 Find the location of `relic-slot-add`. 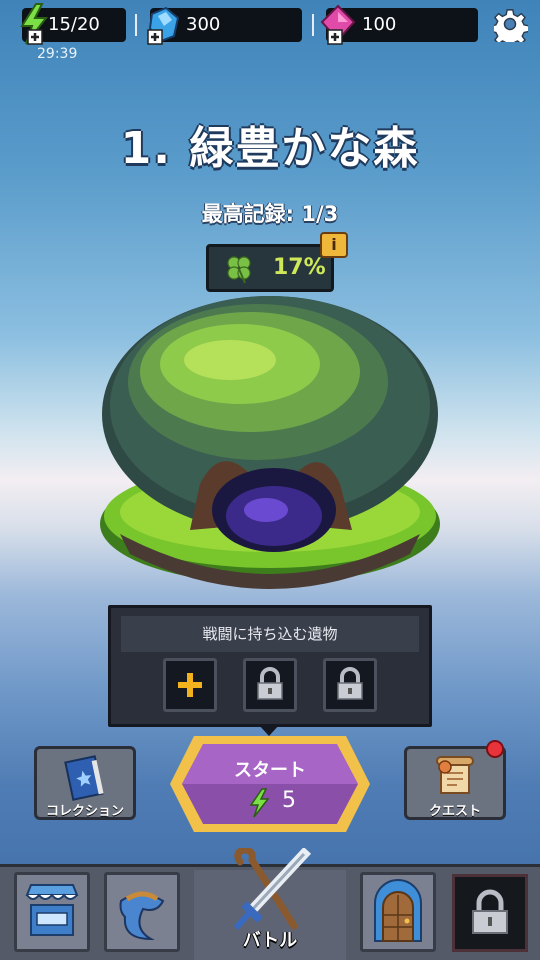

relic-slot-add is located at coordinates (190, 685).